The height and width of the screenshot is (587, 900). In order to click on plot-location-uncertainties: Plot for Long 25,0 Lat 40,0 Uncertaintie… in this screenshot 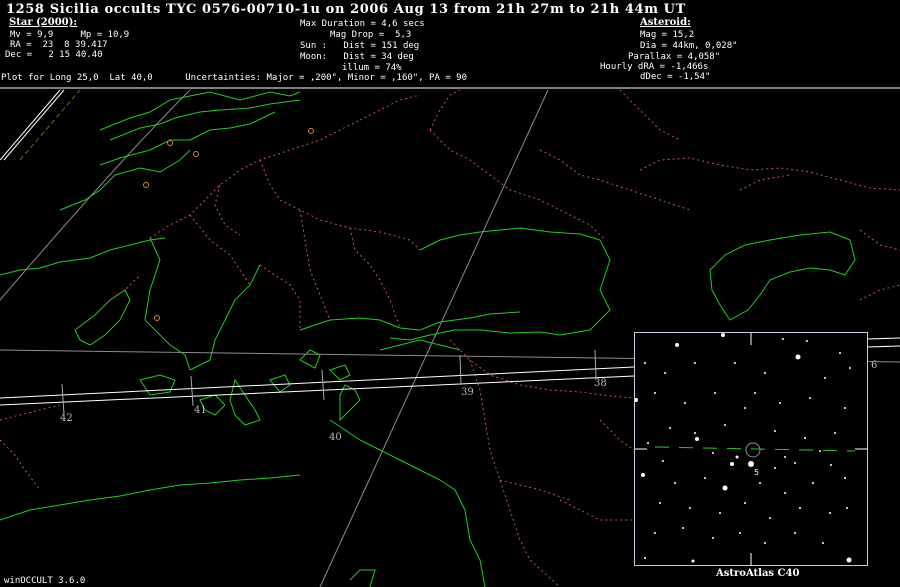, I will do `click(234, 78)`.